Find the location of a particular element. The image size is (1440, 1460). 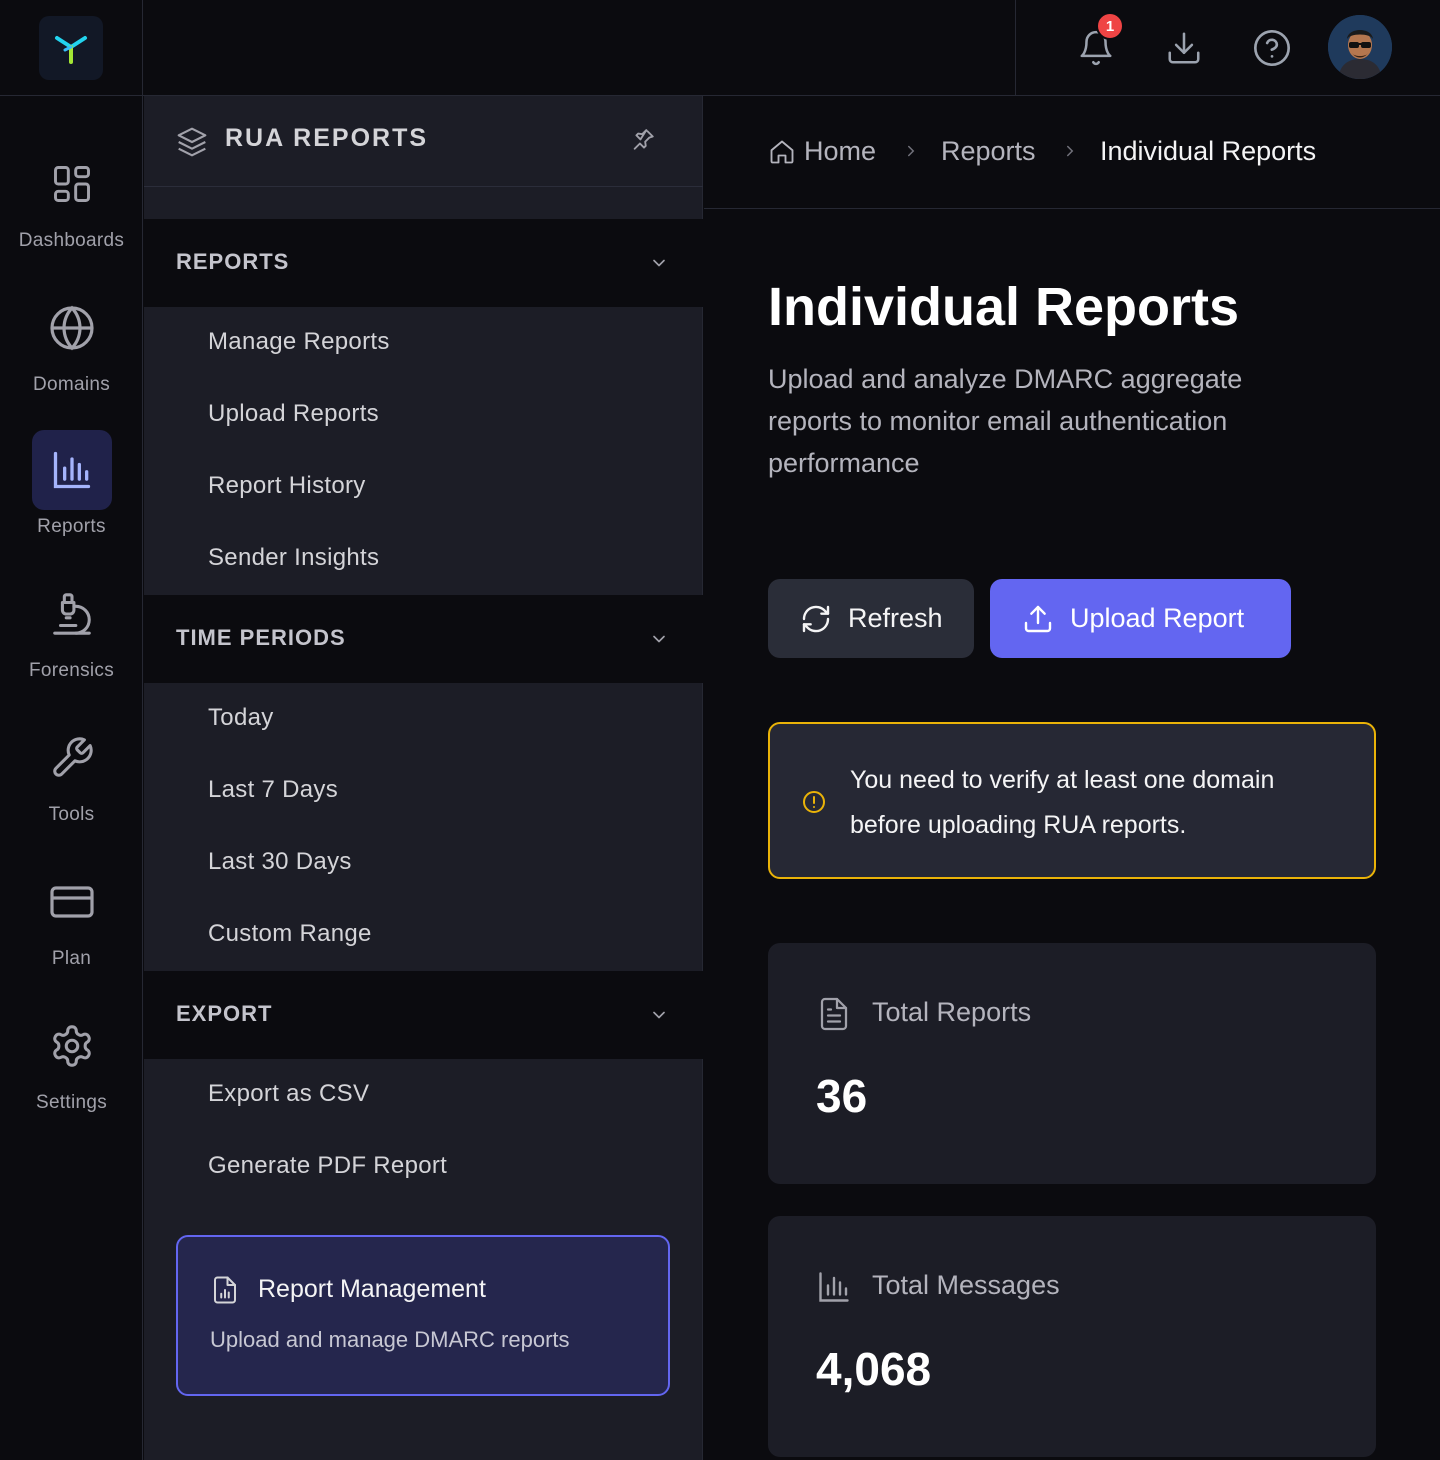

rail-label: Reports is located at coordinates (71, 526).